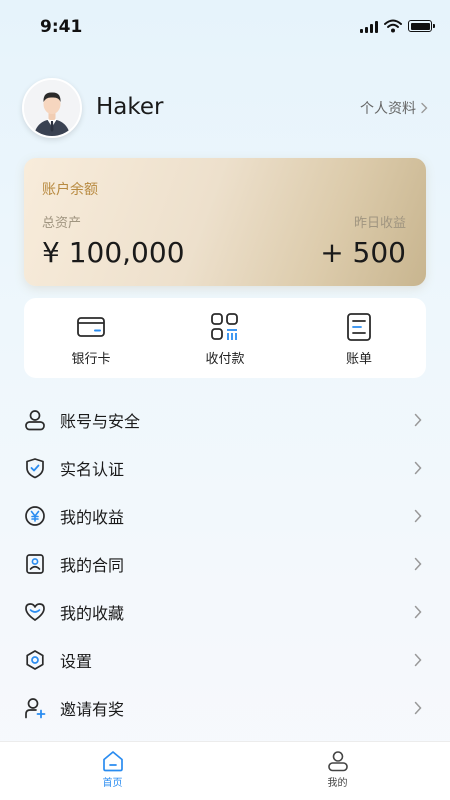 The image size is (450, 800). I want to click on status-icons, so click(397, 26).